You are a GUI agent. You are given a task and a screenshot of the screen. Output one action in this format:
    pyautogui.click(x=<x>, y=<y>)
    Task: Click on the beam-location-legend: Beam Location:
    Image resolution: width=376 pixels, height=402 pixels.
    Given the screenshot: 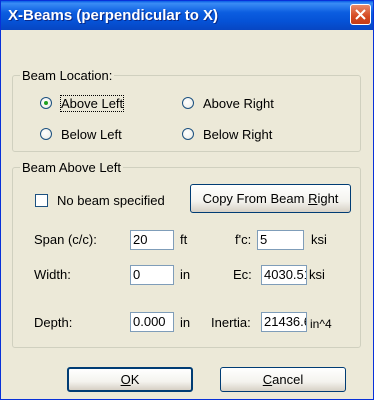 What is the action you would take?
    pyautogui.click(x=67, y=75)
    